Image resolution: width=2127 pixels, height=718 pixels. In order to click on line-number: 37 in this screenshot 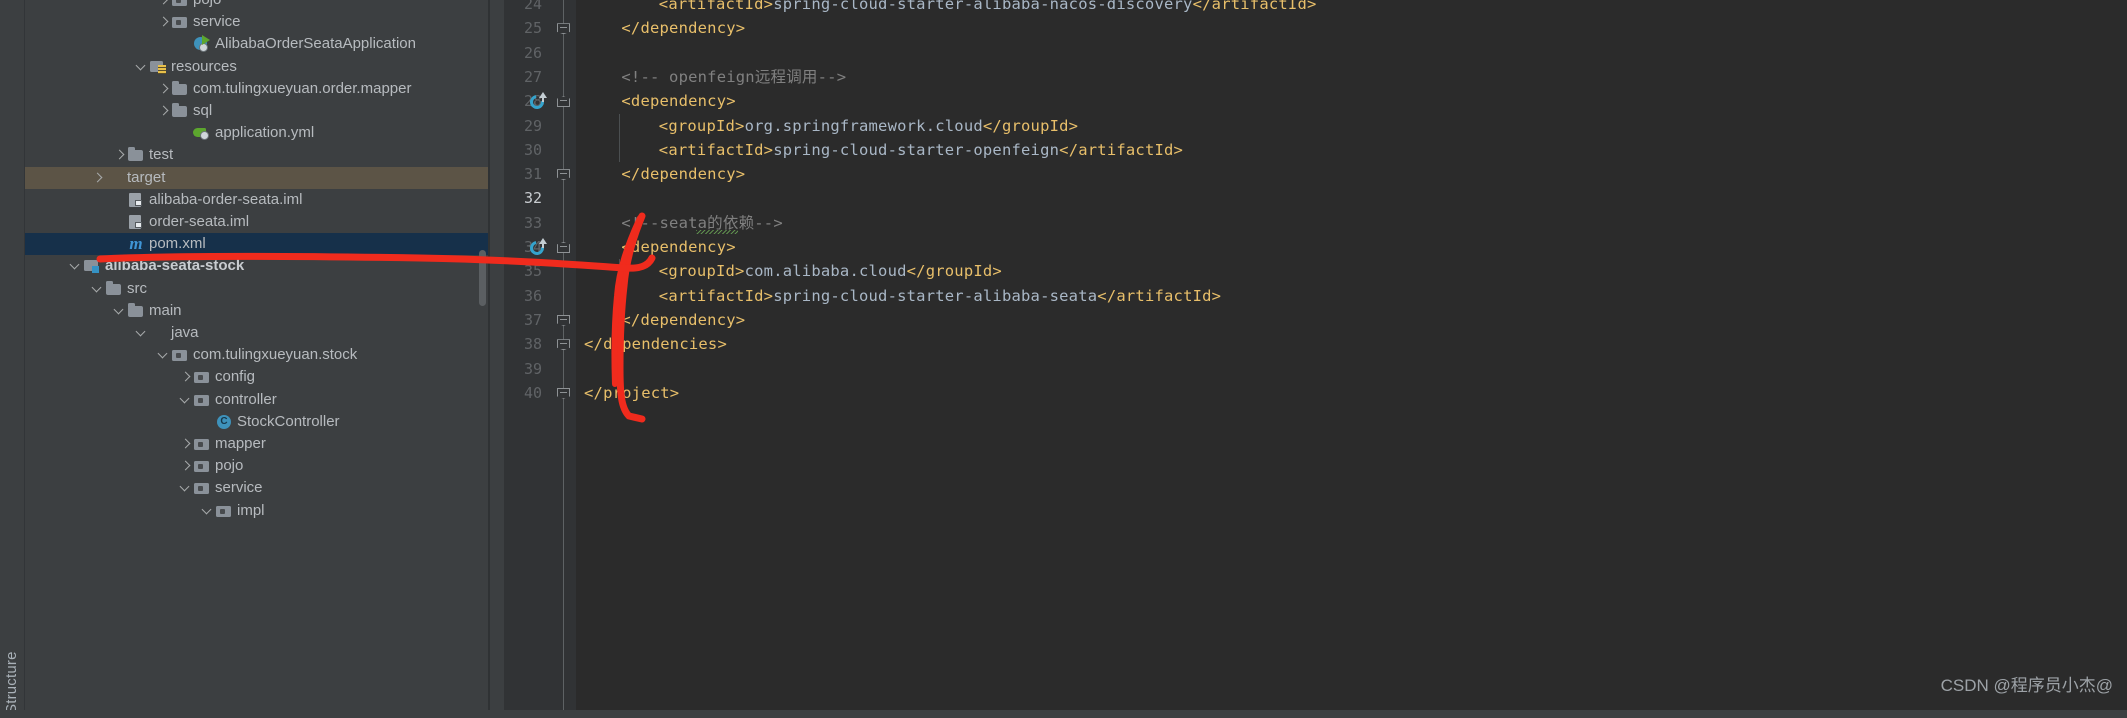, I will do `click(532, 319)`.